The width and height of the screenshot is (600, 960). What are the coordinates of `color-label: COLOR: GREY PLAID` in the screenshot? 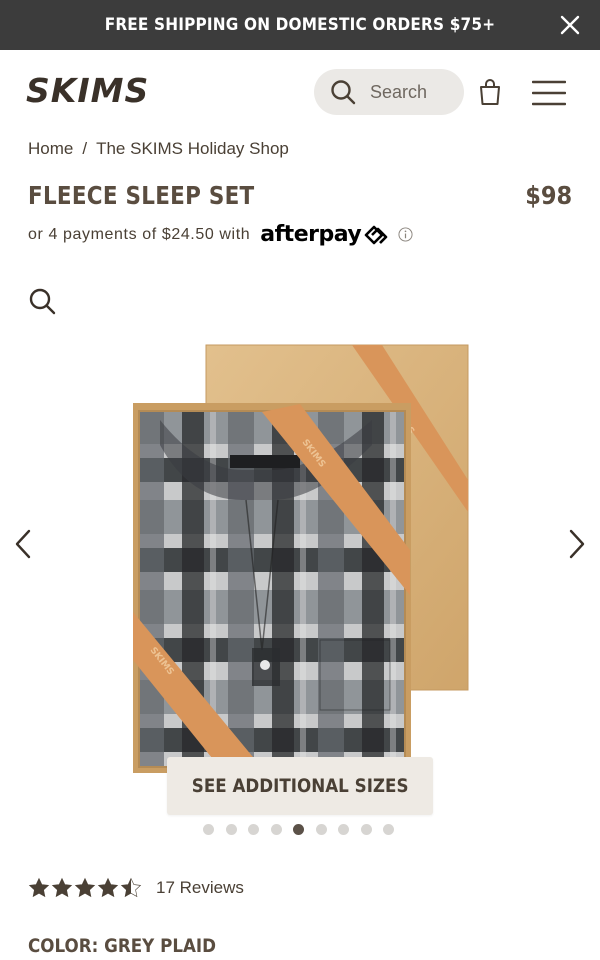 It's located at (122, 946).